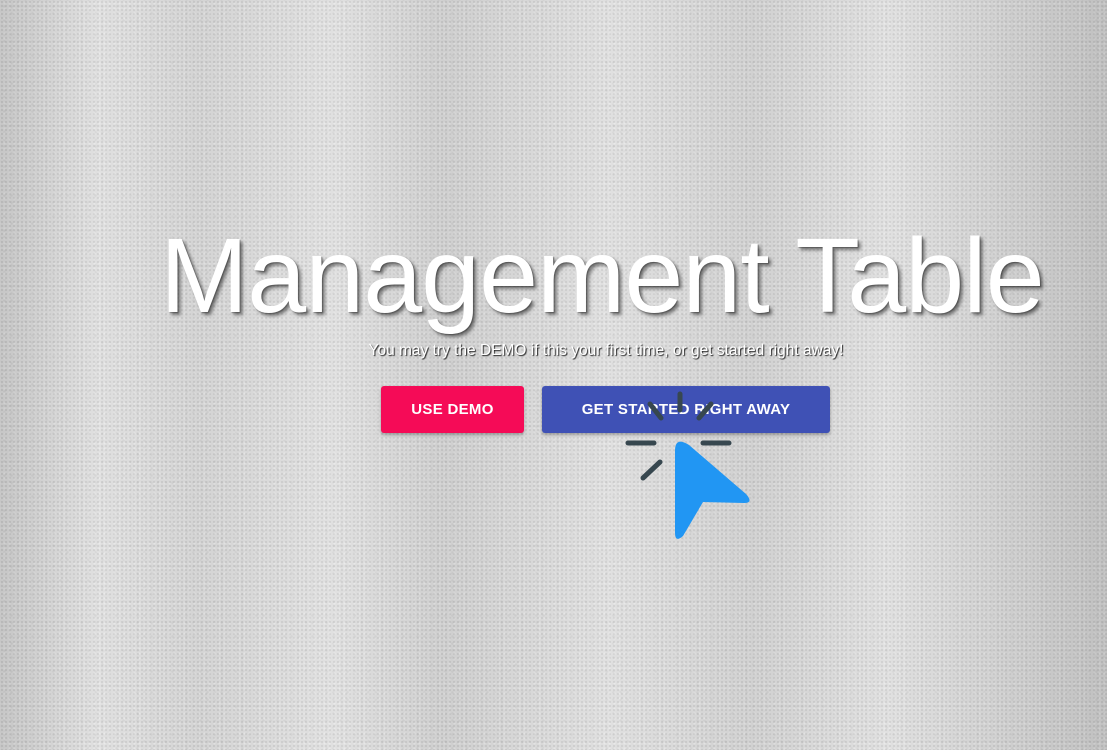 The image size is (1107, 750). I want to click on get-started-button: GET STARTED RIGHT AWAY, so click(686, 409).